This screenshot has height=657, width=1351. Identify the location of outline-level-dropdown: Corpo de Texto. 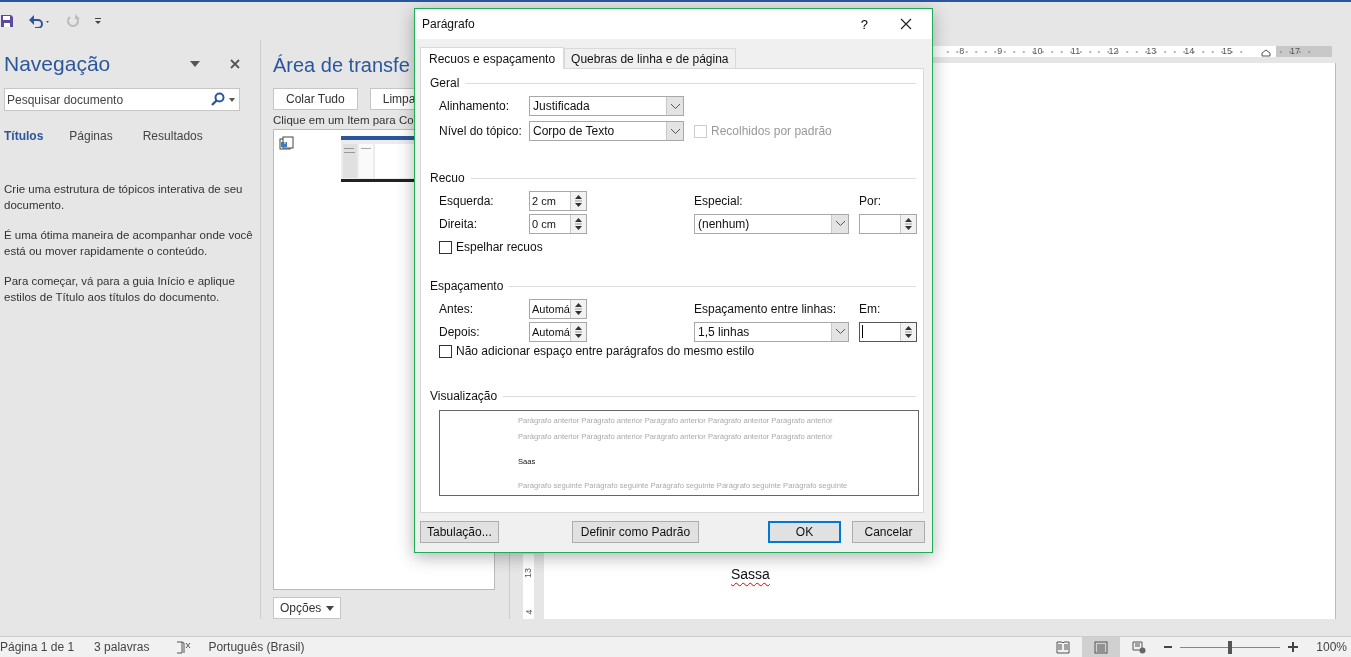
(606, 131).